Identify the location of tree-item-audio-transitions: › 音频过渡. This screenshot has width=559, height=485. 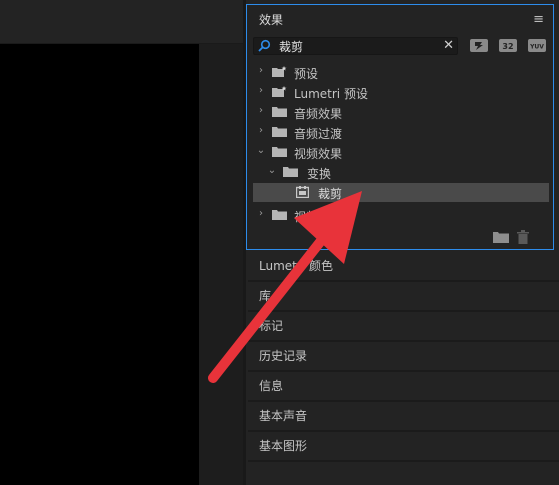
(401, 132).